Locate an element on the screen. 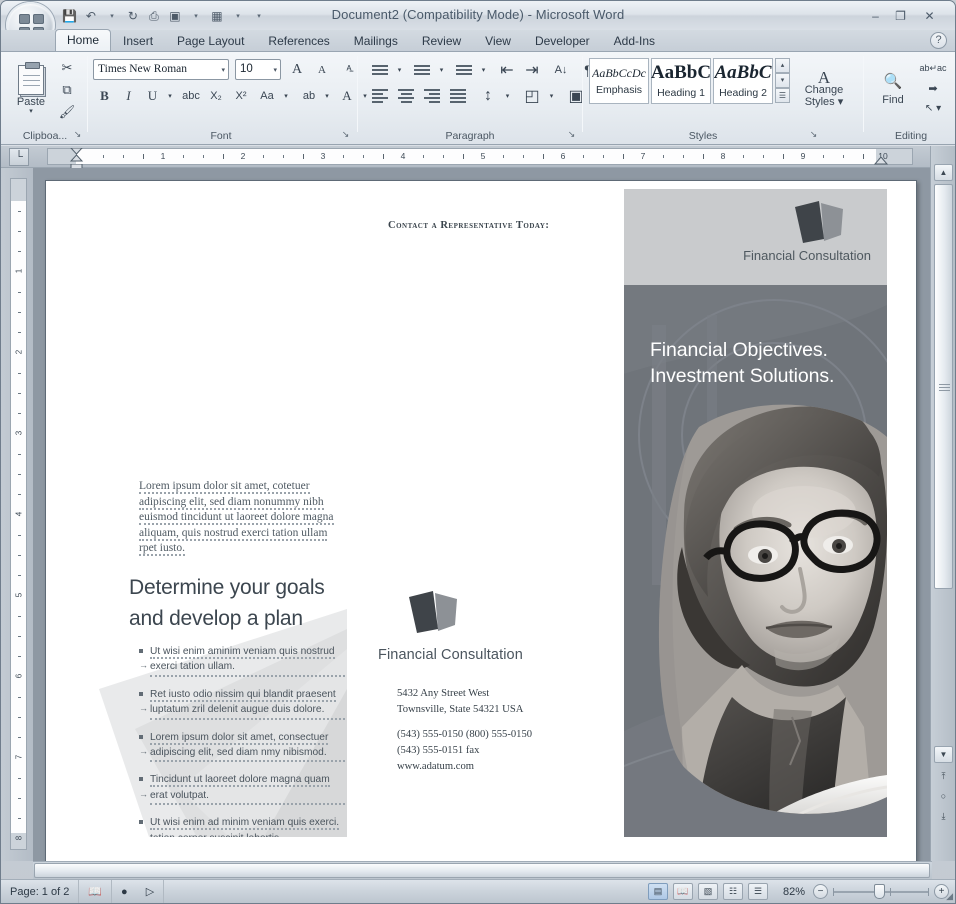 This screenshot has width=956, height=904. print-preview-icon: ▣ is located at coordinates (175, 16).